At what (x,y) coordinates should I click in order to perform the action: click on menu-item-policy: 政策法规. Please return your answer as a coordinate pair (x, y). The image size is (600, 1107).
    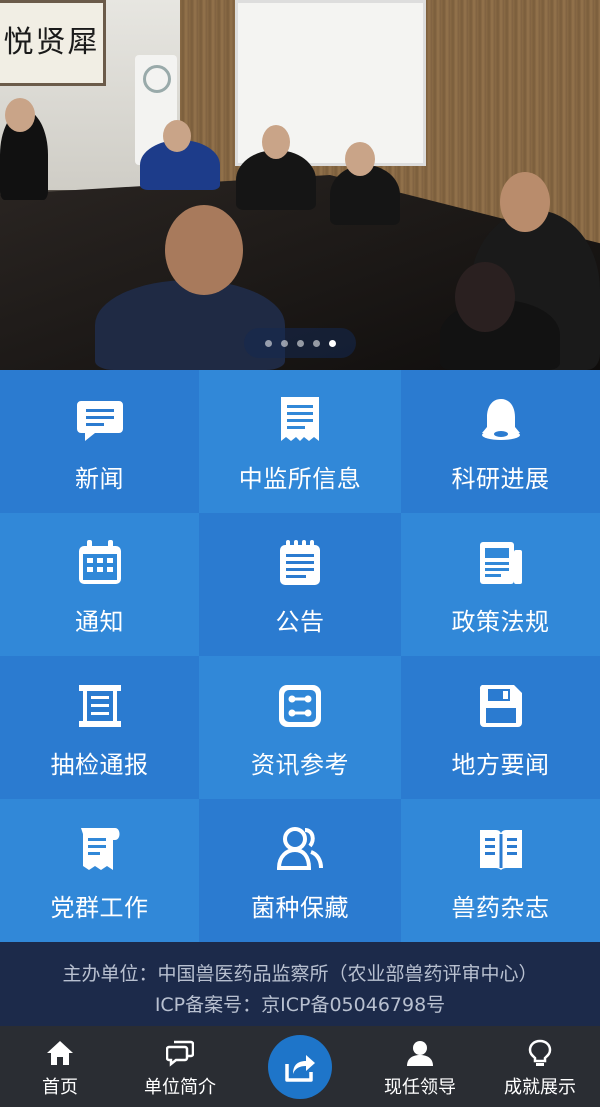
    Looking at the image, I should click on (500, 584).